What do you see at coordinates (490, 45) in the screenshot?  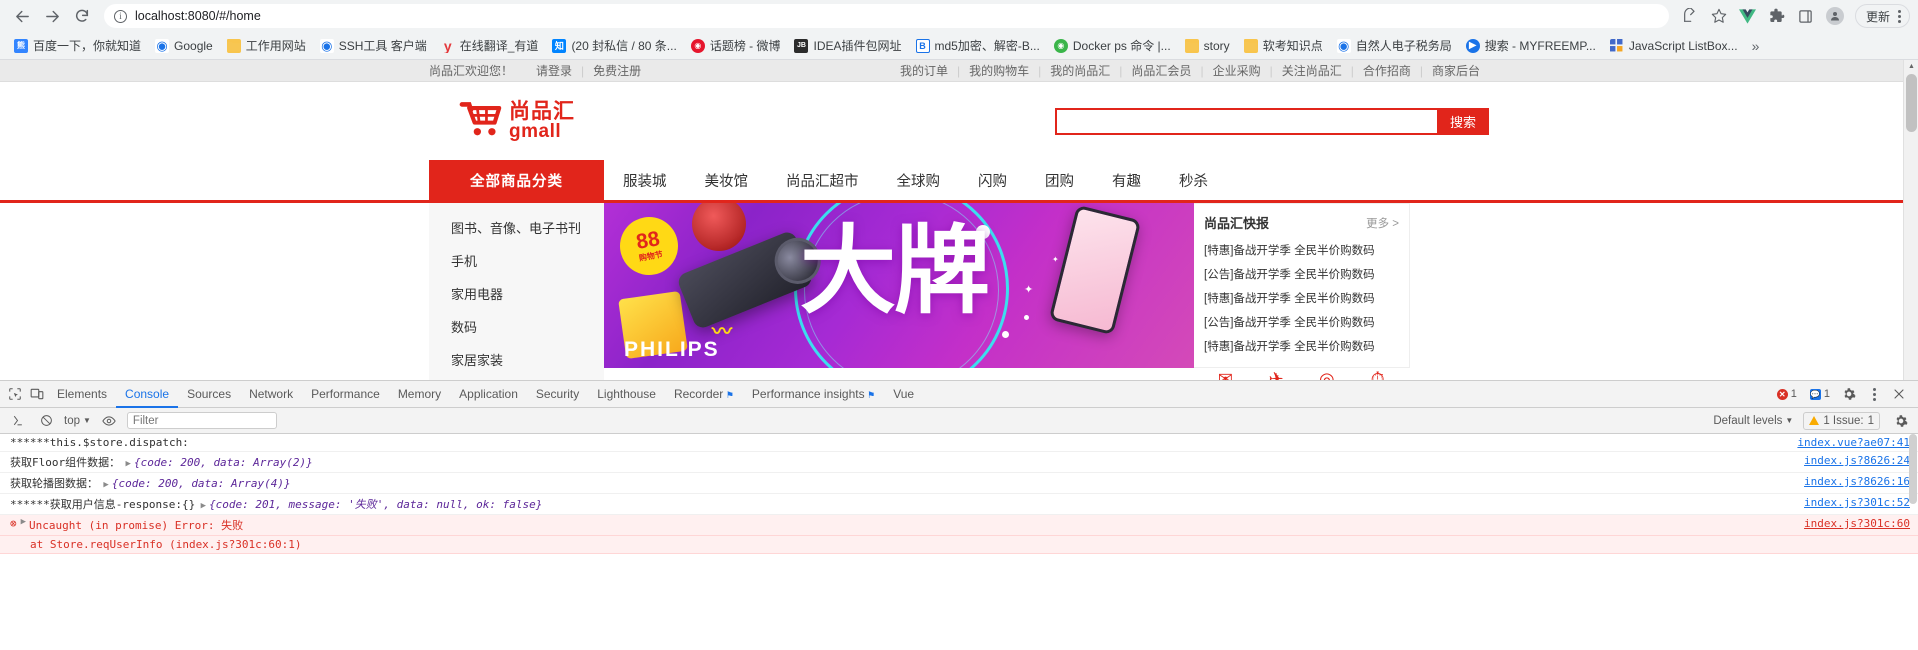 I see `bookmark-item: y 在线翻译_有道` at bounding box center [490, 45].